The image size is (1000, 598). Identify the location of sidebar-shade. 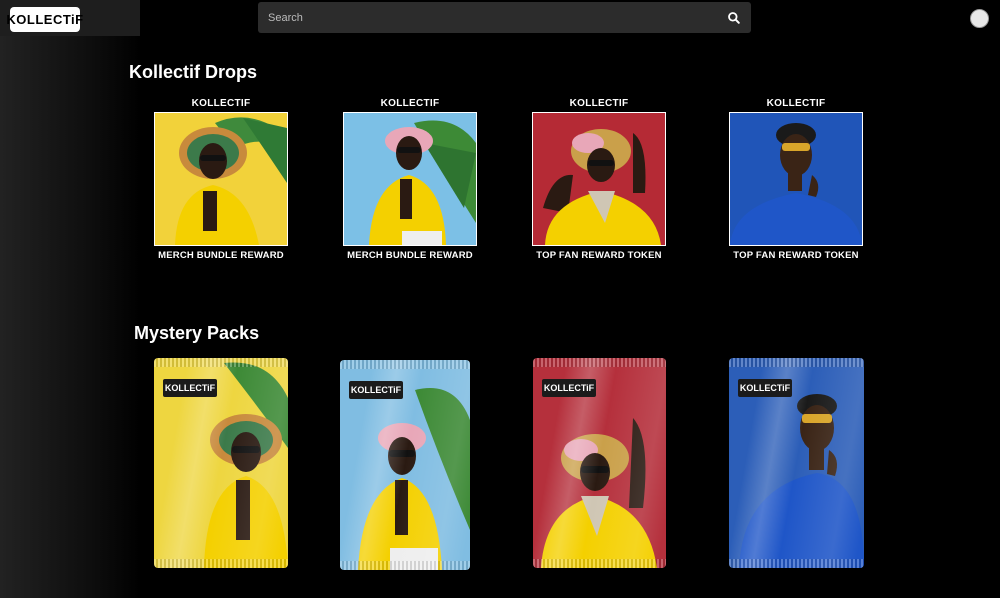
(70, 299).